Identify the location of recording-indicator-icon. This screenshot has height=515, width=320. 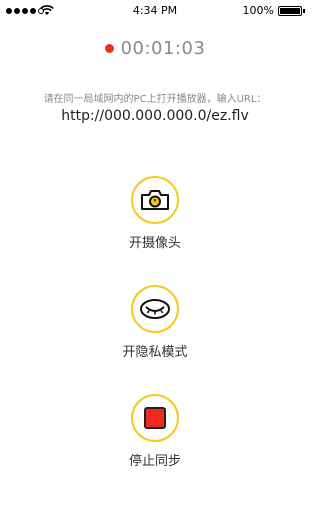
(109, 48).